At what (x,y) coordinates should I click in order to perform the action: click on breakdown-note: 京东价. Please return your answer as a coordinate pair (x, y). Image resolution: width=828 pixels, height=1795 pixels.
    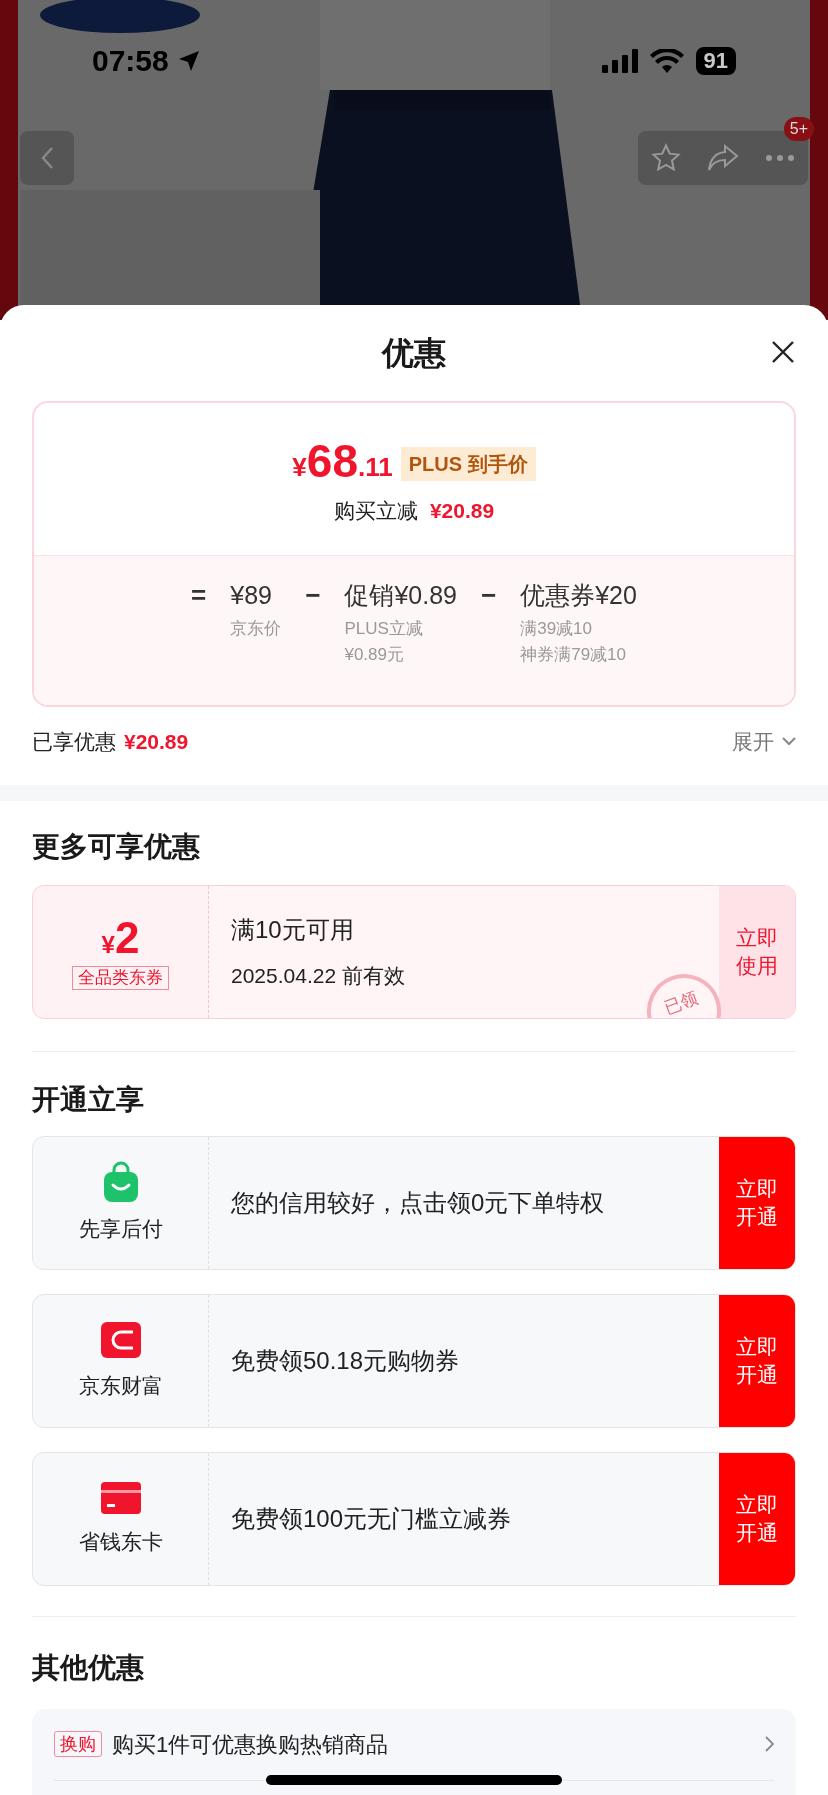
    Looking at the image, I should click on (256, 628).